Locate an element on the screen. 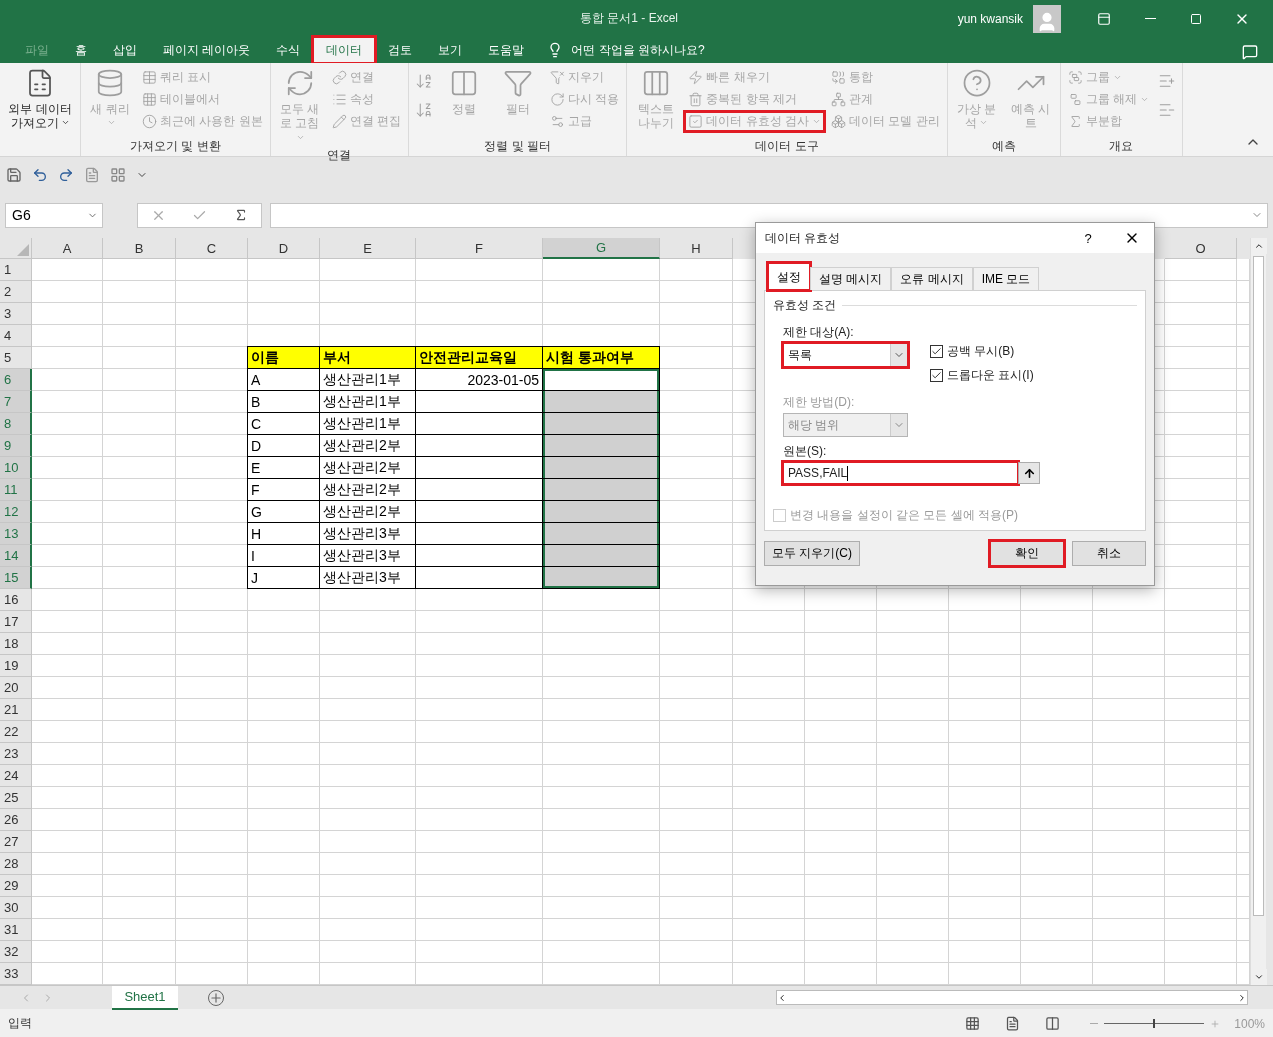 This screenshot has height=1037, width=1273. row-header: 15 is located at coordinates (16, 578).